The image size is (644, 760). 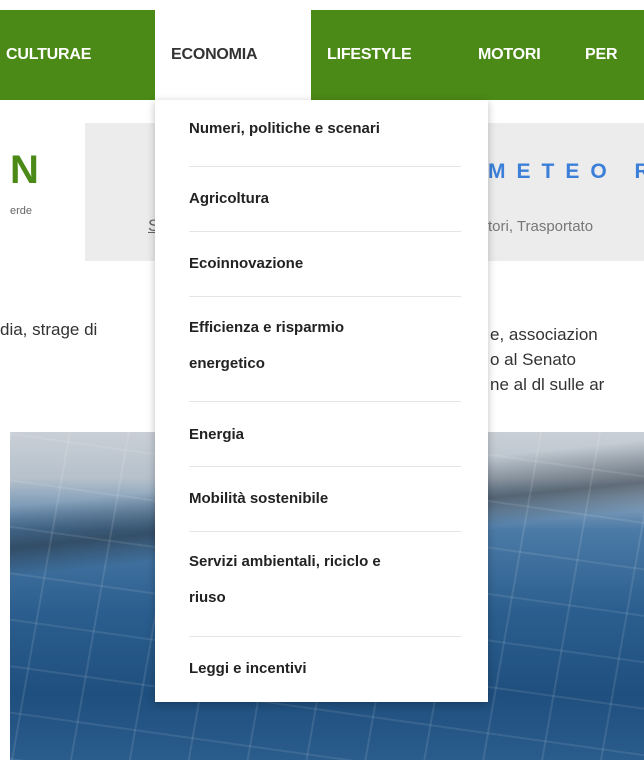 I want to click on dropdown-item-label: Leggi e incentivi, so click(x=248, y=668).